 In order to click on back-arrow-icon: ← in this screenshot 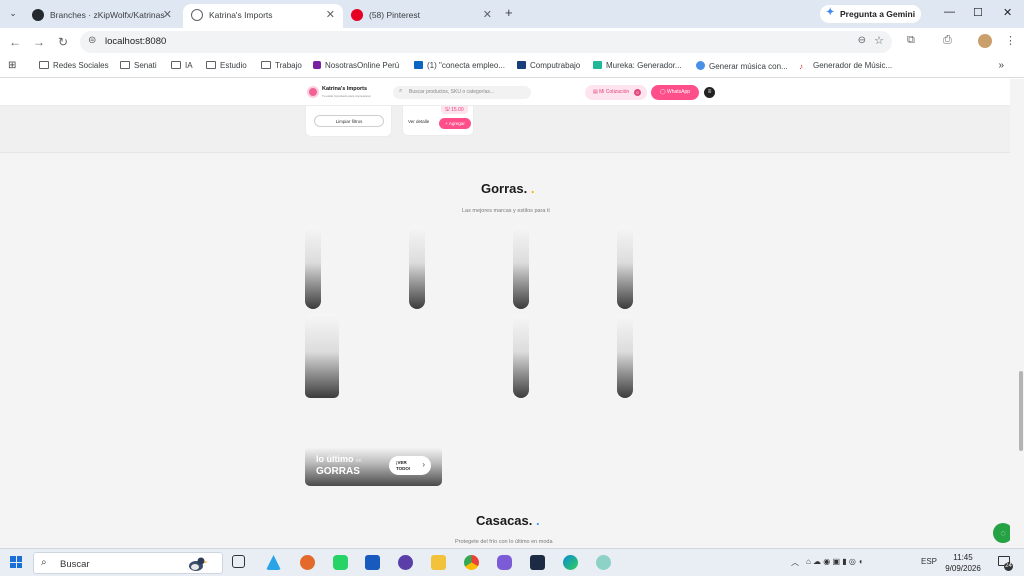, I will do `click(15, 42)`.